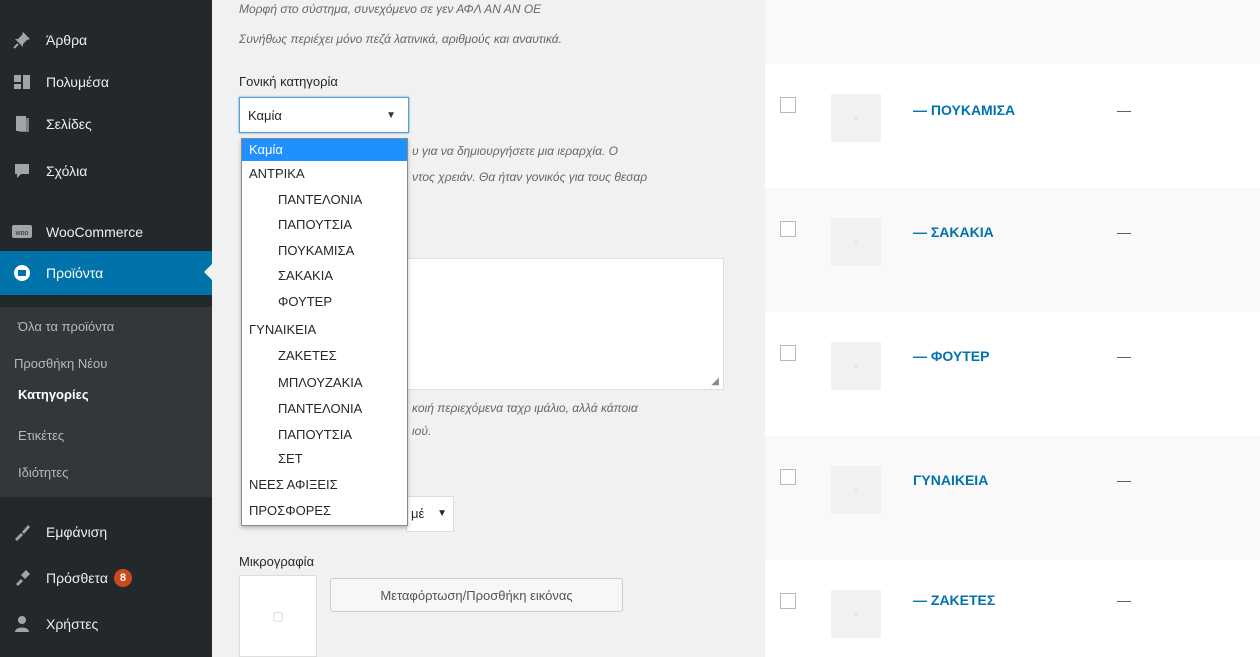  I want to click on dropdown-option: ΠΡΟΣΦΟΡΕΣ, so click(324, 511).